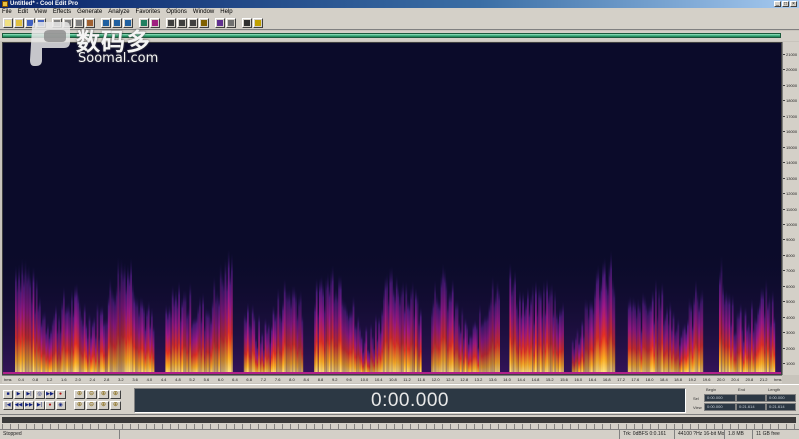 This screenshot has width=799, height=439. What do you see at coordinates (204, 23) in the screenshot?
I see `time-stretch-button` at bounding box center [204, 23].